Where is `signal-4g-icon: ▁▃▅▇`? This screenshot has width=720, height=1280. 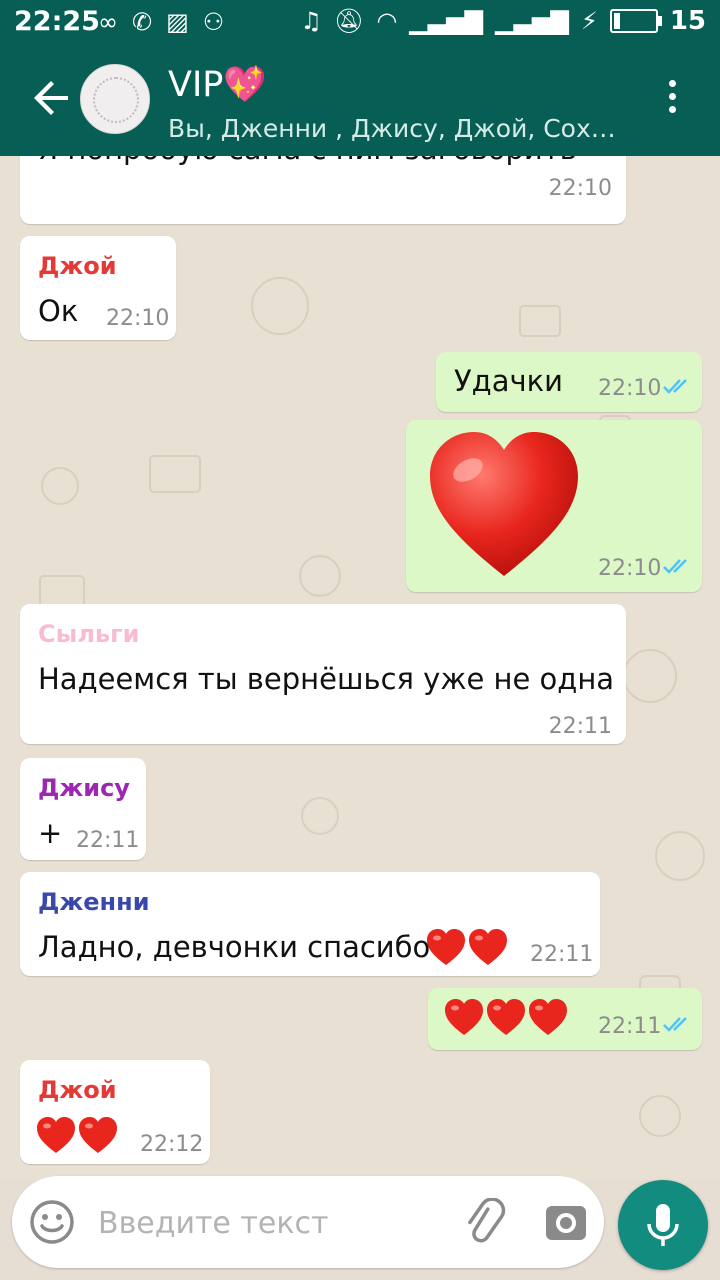
signal-4g-icon: ▁▃▅▇ is located at coordinates (532, 21).